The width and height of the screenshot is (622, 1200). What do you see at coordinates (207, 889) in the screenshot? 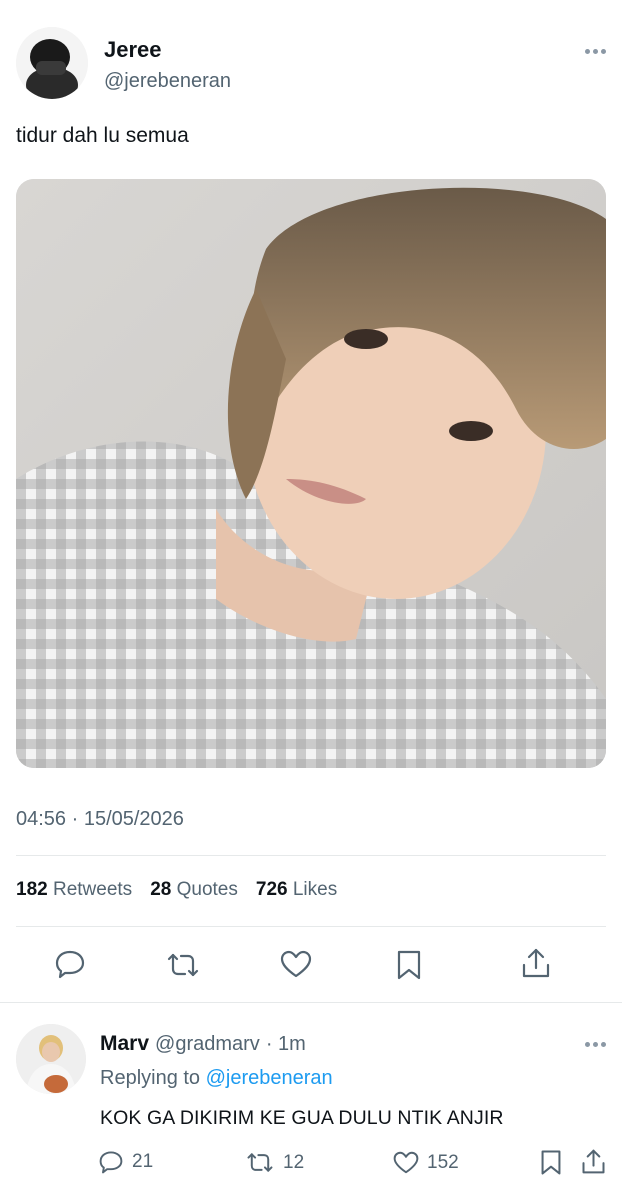
I see `quotes-label: Quotes` at bounding box center [207, 889].